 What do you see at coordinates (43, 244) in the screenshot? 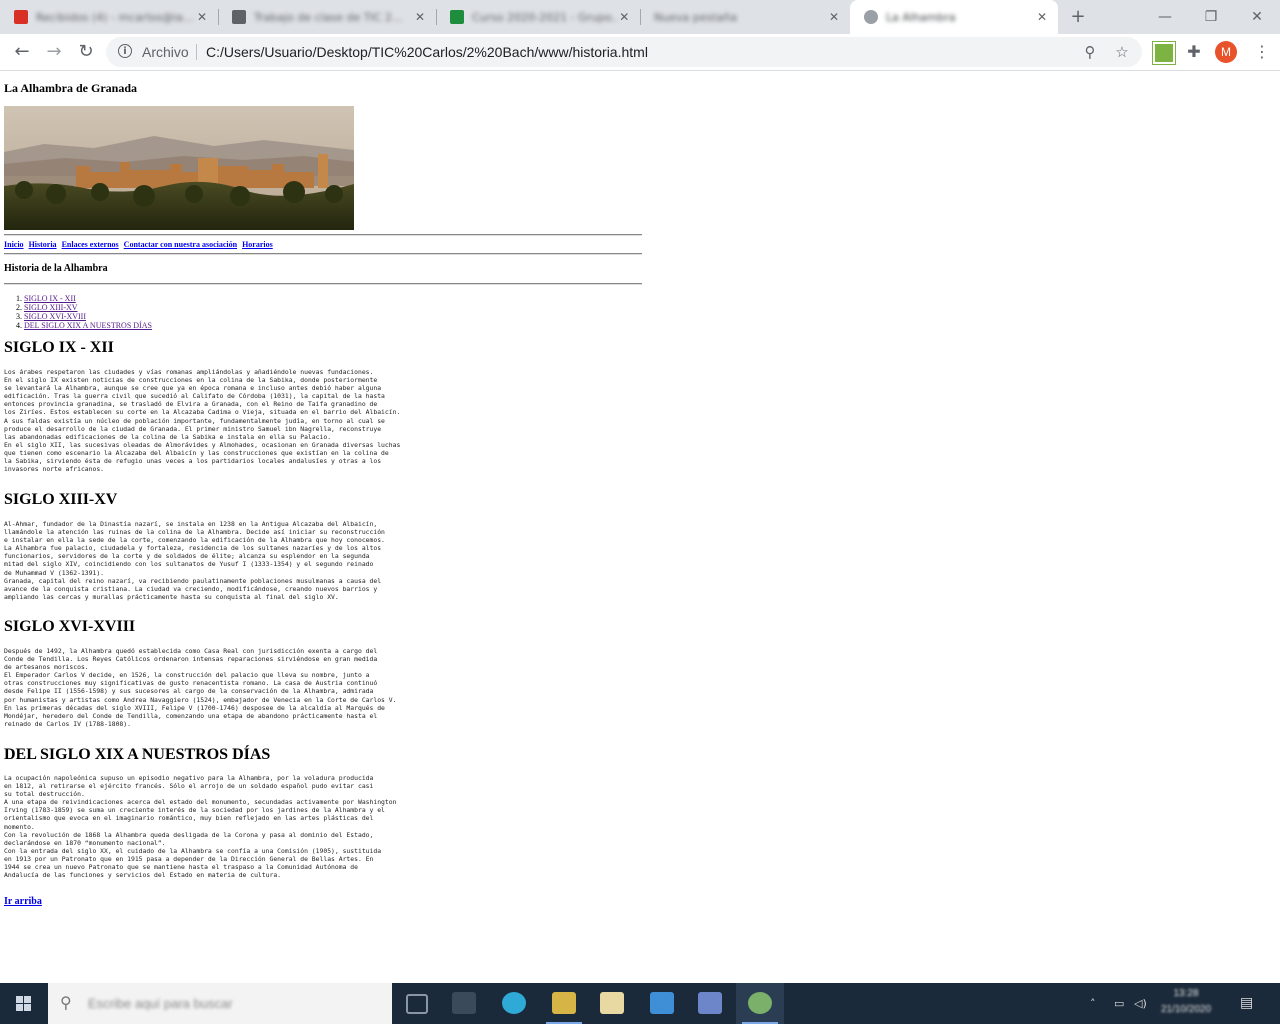
I see `nav-link-historia: Historia` at bounding box center [43, 244].